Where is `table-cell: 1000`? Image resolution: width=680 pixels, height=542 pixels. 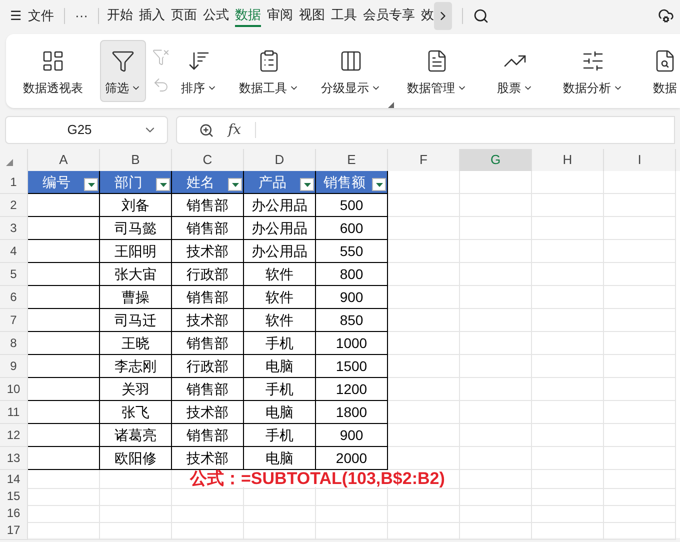
table-cell: 1000 is located at coordinates (352, 343).